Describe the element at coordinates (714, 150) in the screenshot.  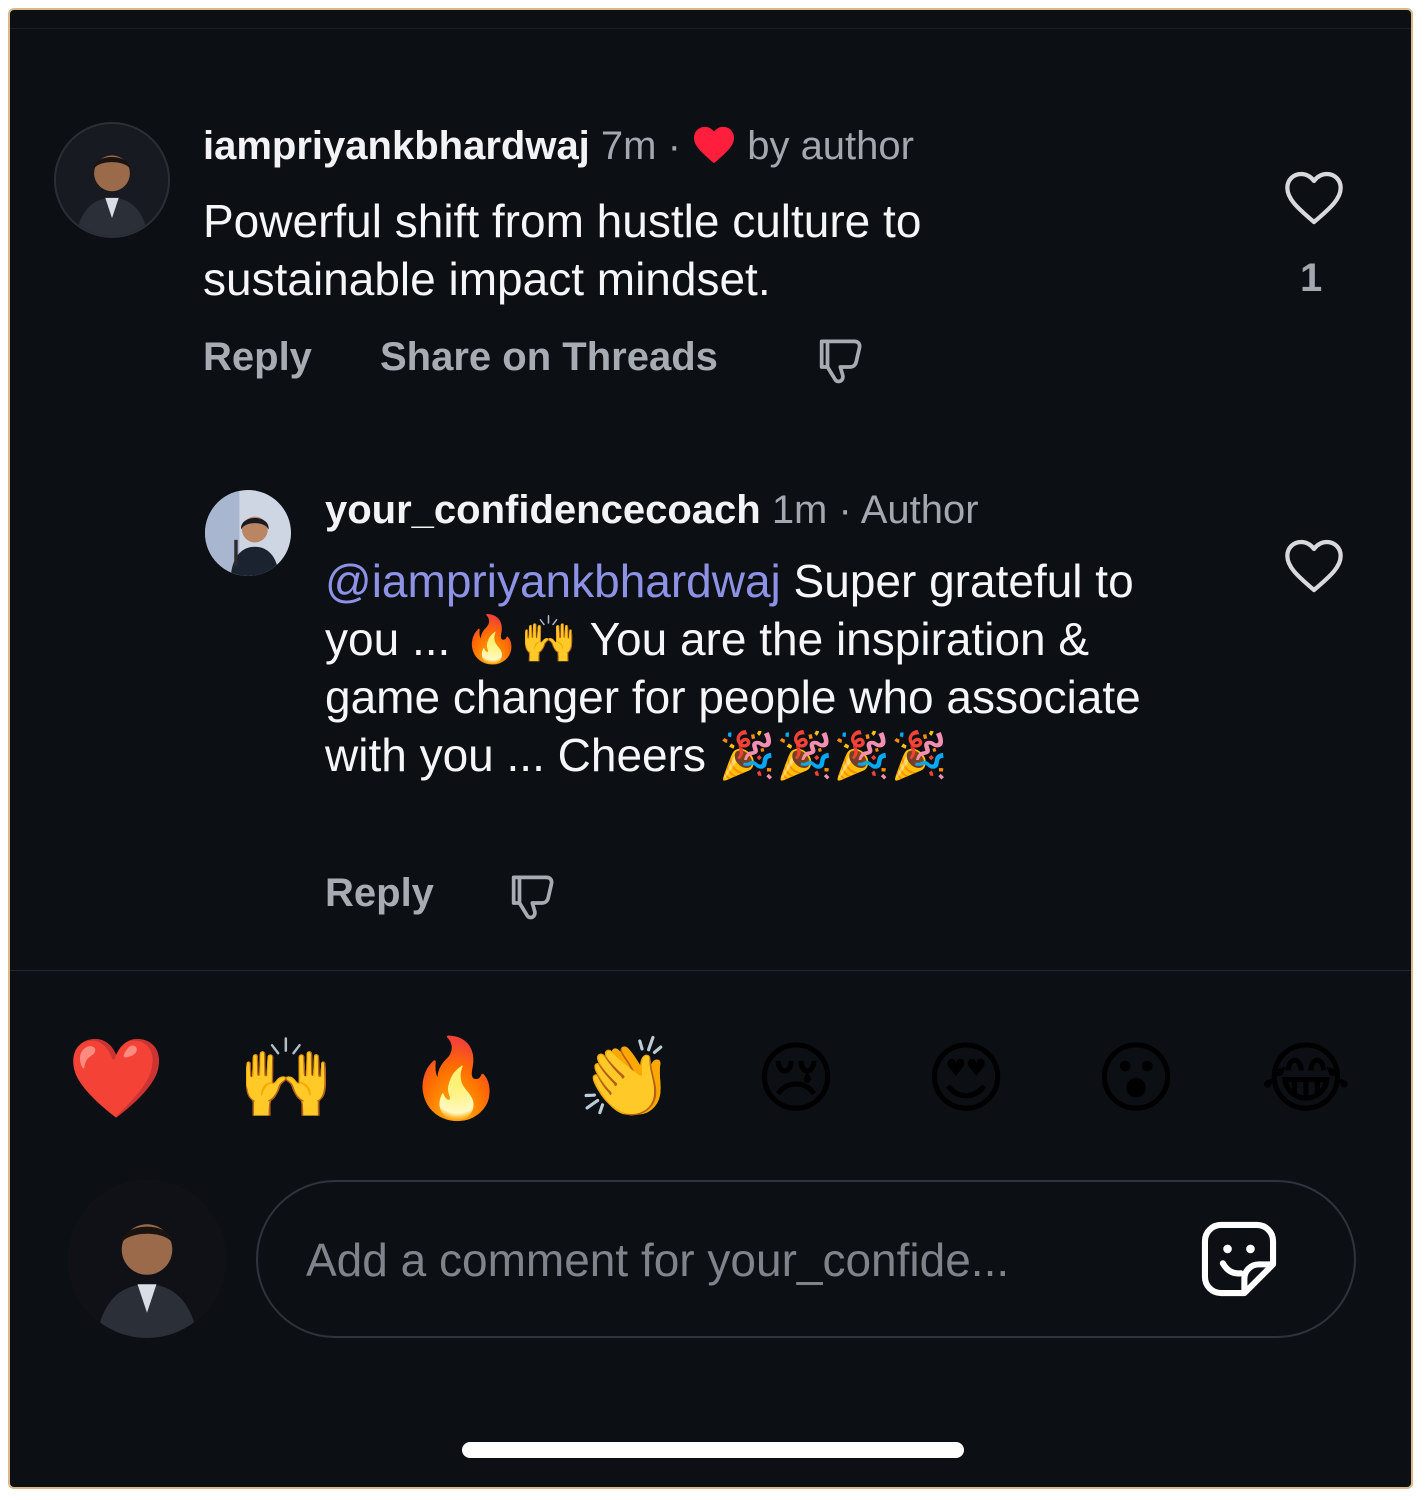
I see `author-liked-heart-icon` at that location.